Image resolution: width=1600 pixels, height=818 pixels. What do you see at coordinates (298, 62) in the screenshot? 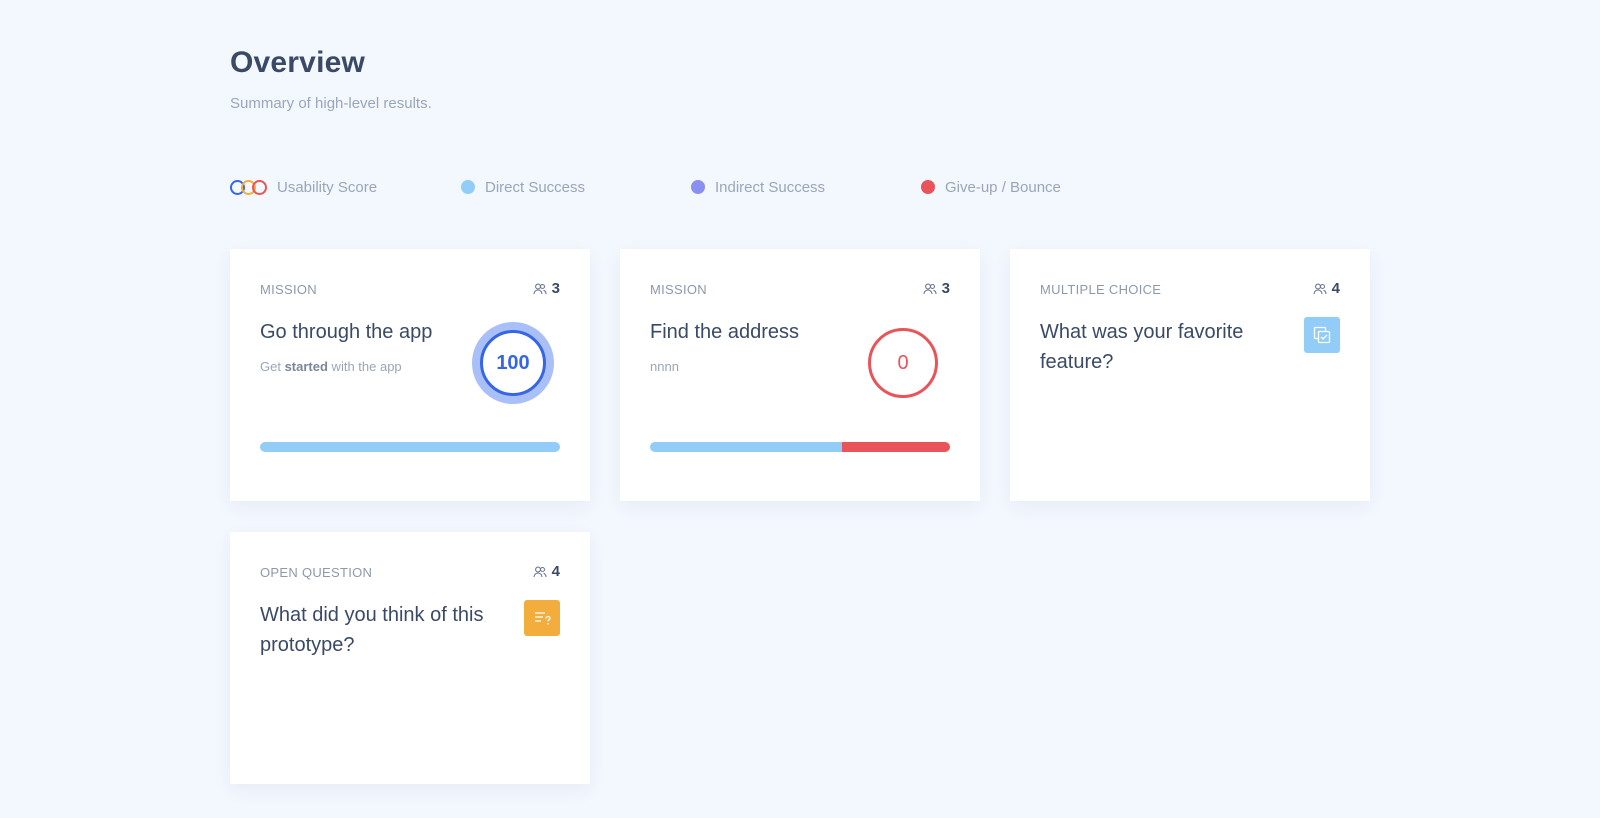
I see `page-title: Overview` at bounding box center [298, 62].